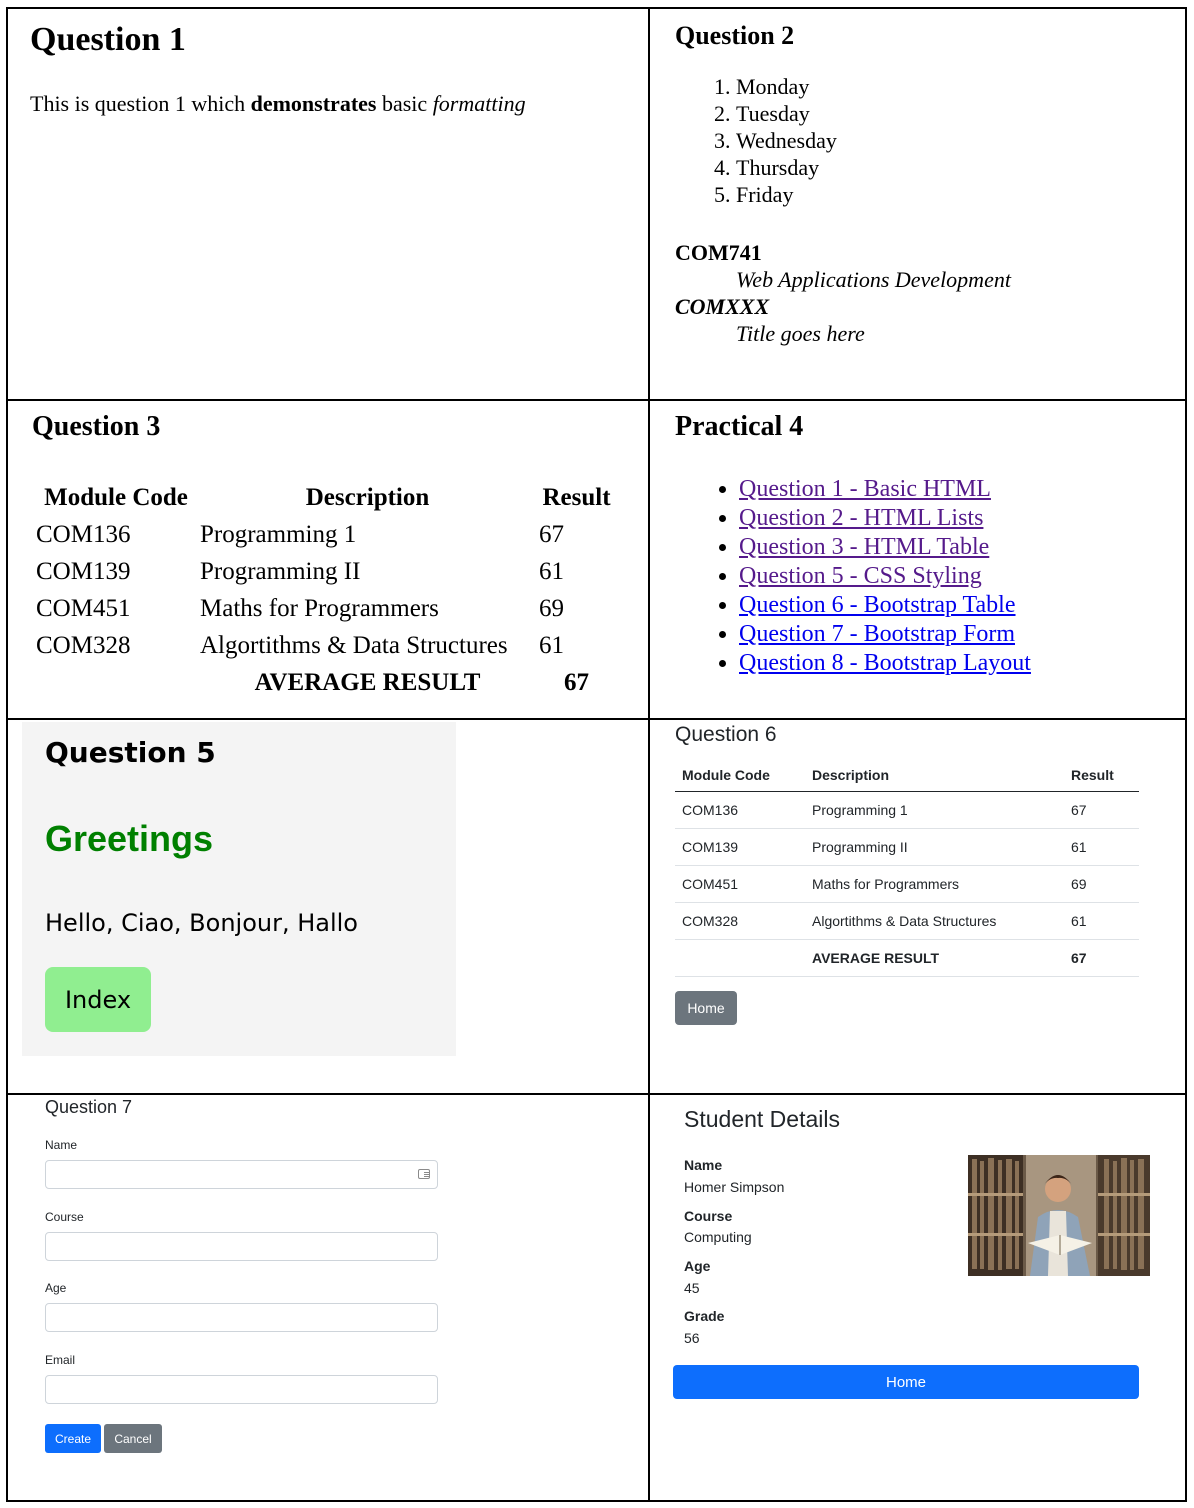 The height and width of the screenshot is (1508, 1194). Describe the element at coordinates (873, 279) in the screenshot. I see `definition-desc: Web Applications Development` at that location.